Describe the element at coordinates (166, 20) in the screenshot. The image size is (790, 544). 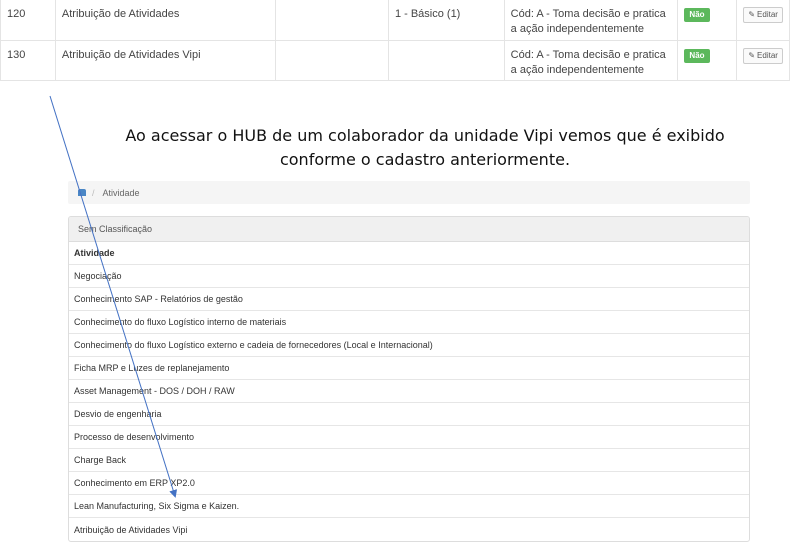
I see `row-name: Atribuição de Atividades` at that location.